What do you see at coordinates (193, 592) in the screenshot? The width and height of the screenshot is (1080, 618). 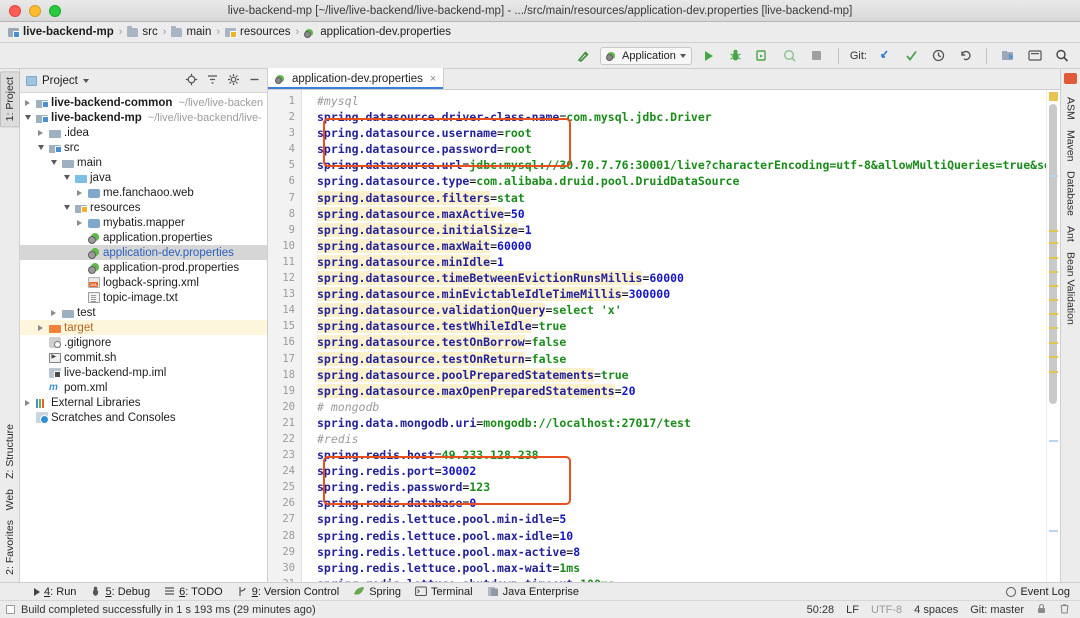 I see `tool-window-todo: 6: TODO` at bounding box center [193, 592].